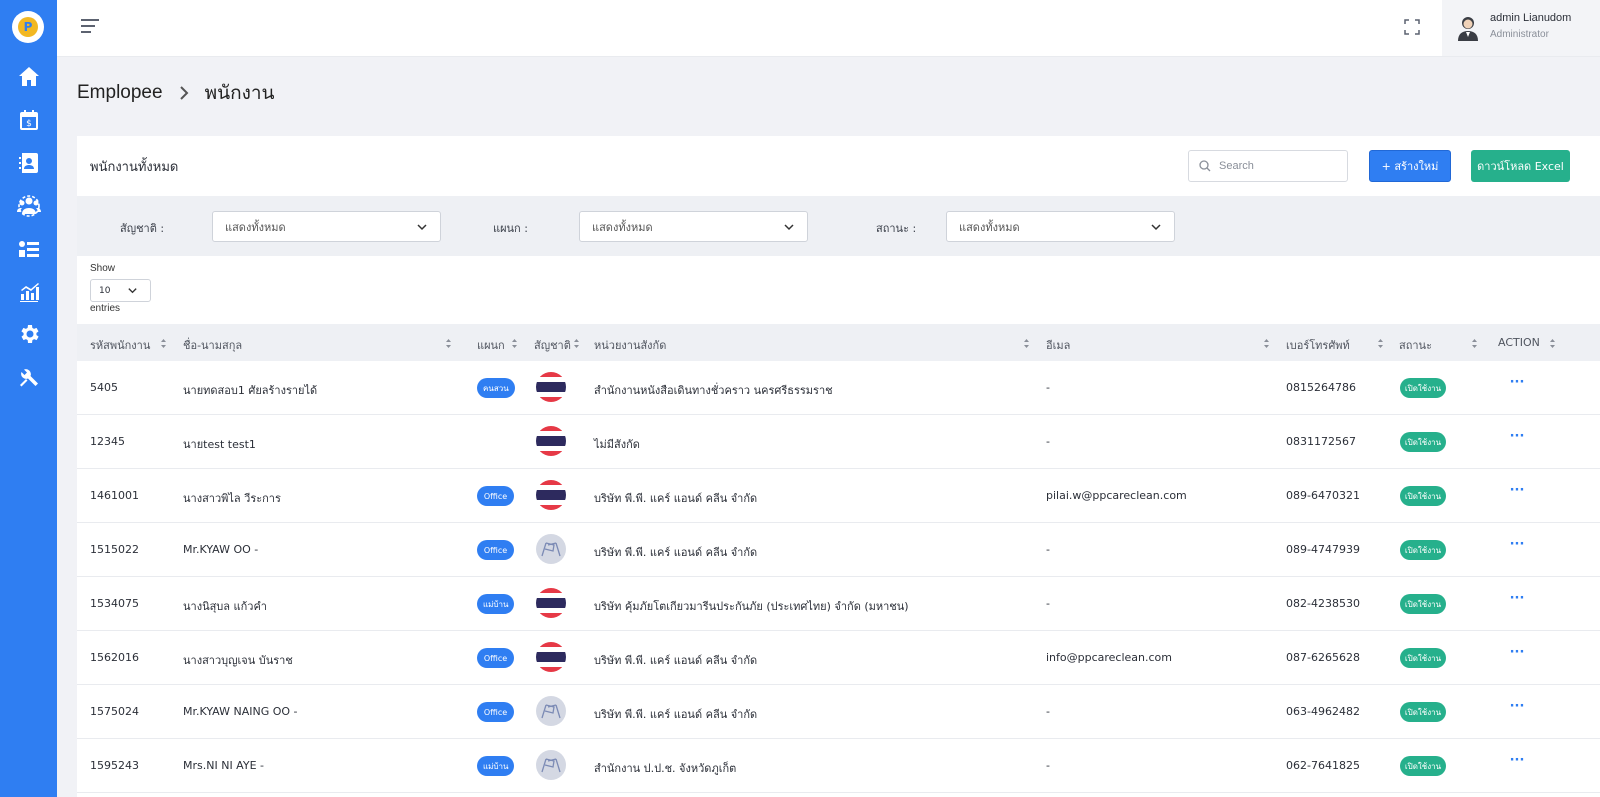 The image size is (1600, 797). Describe the element at coordinates (28, 76) in the screenshot. I see `home-icon` at that location.